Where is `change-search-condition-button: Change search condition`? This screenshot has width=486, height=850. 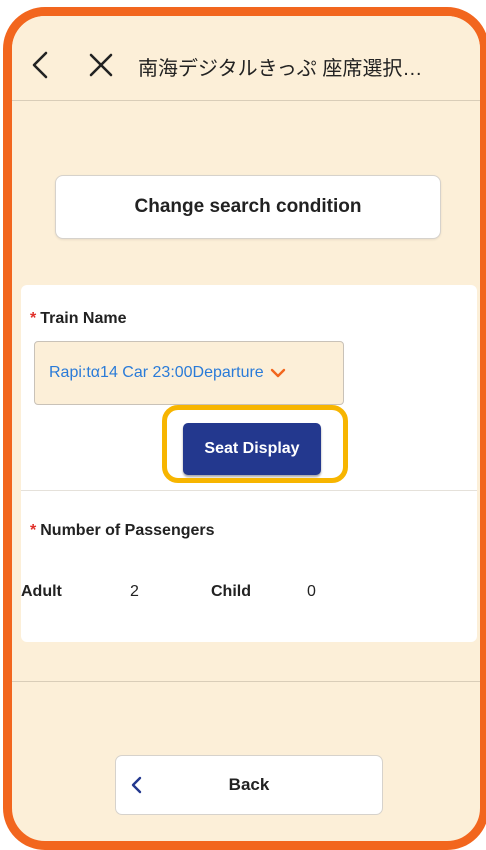
change-search-condition-button: Change search condition is located at coordinates (248, 207).